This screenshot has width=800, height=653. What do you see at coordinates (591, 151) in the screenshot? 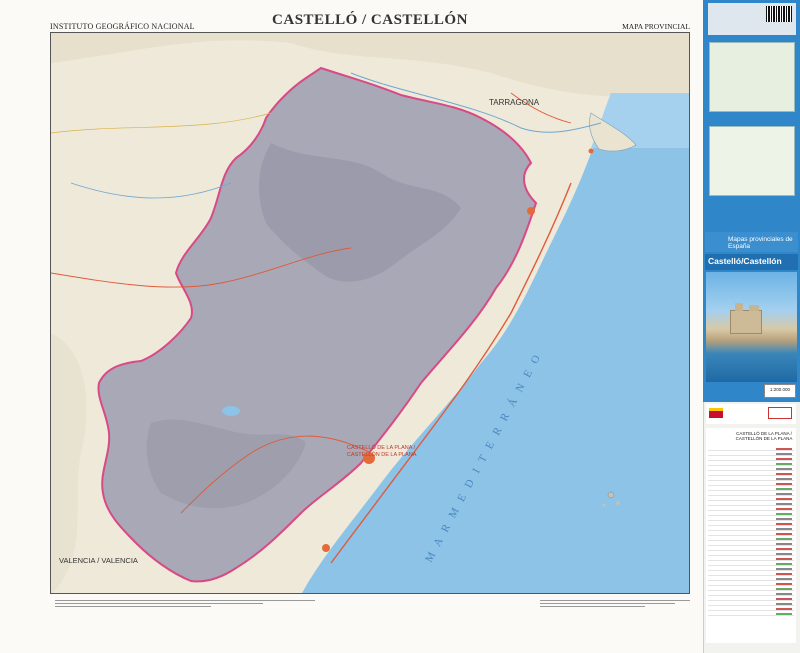
I see `urban-delta` at bounding box center [591, 151].